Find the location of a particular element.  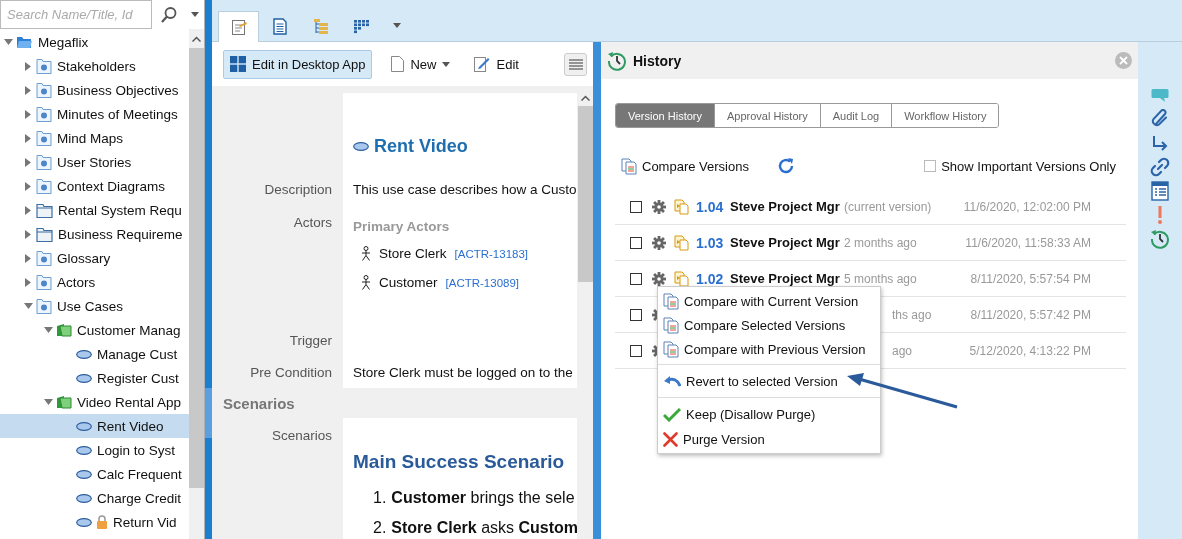

tree-label: Rental System Requ is located at coordinates (120, 210).